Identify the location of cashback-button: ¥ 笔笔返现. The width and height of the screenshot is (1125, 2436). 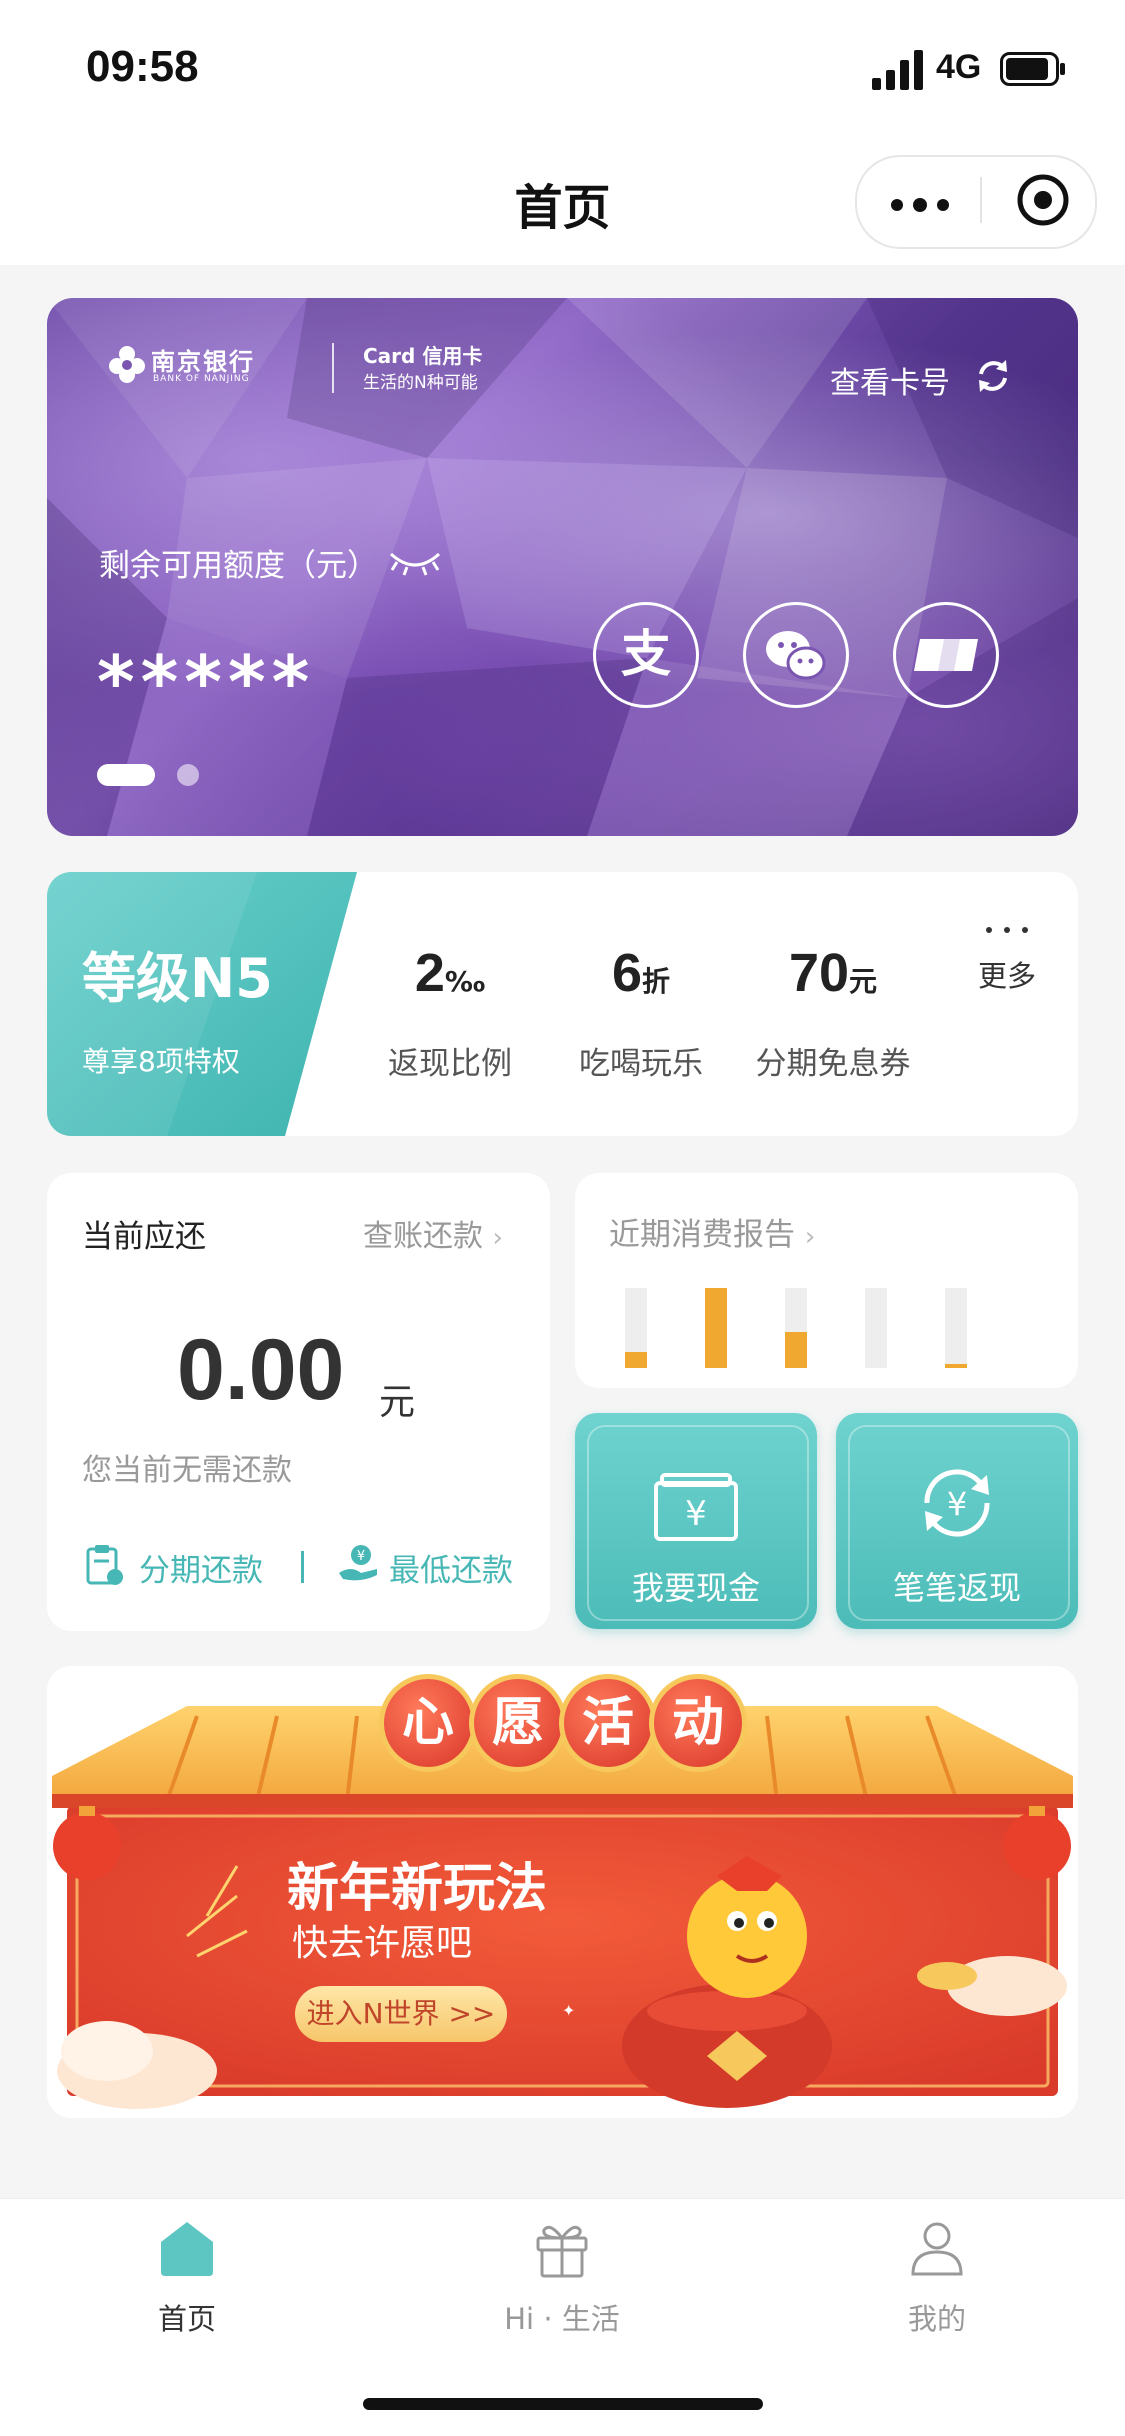
(957, 1521).